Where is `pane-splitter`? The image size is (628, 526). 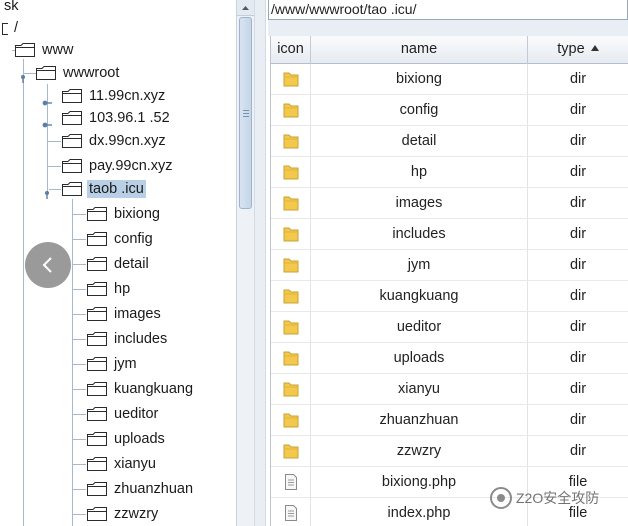 pane-splitter is located at coordinates (260, 263).